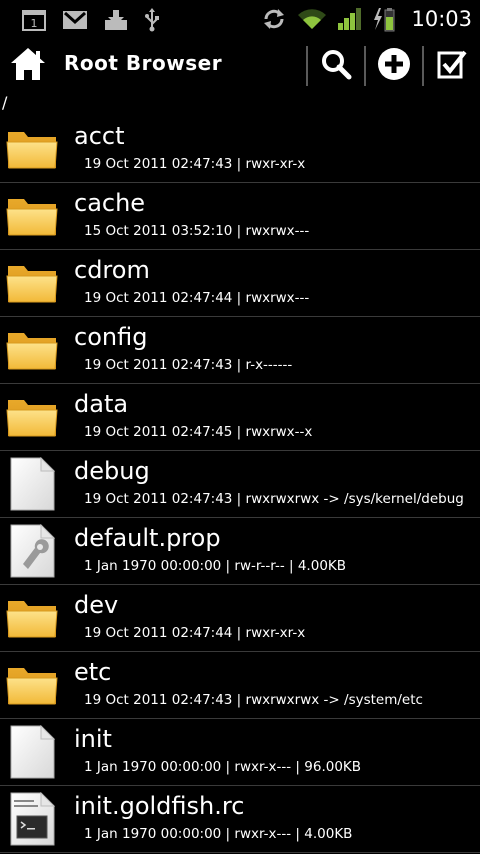 The width and height of the screenshot is (480, 854). I want to click on file-meta: 19 Oct 2011 02:47:44 | rwxr-xr-x, so click(195, 633).